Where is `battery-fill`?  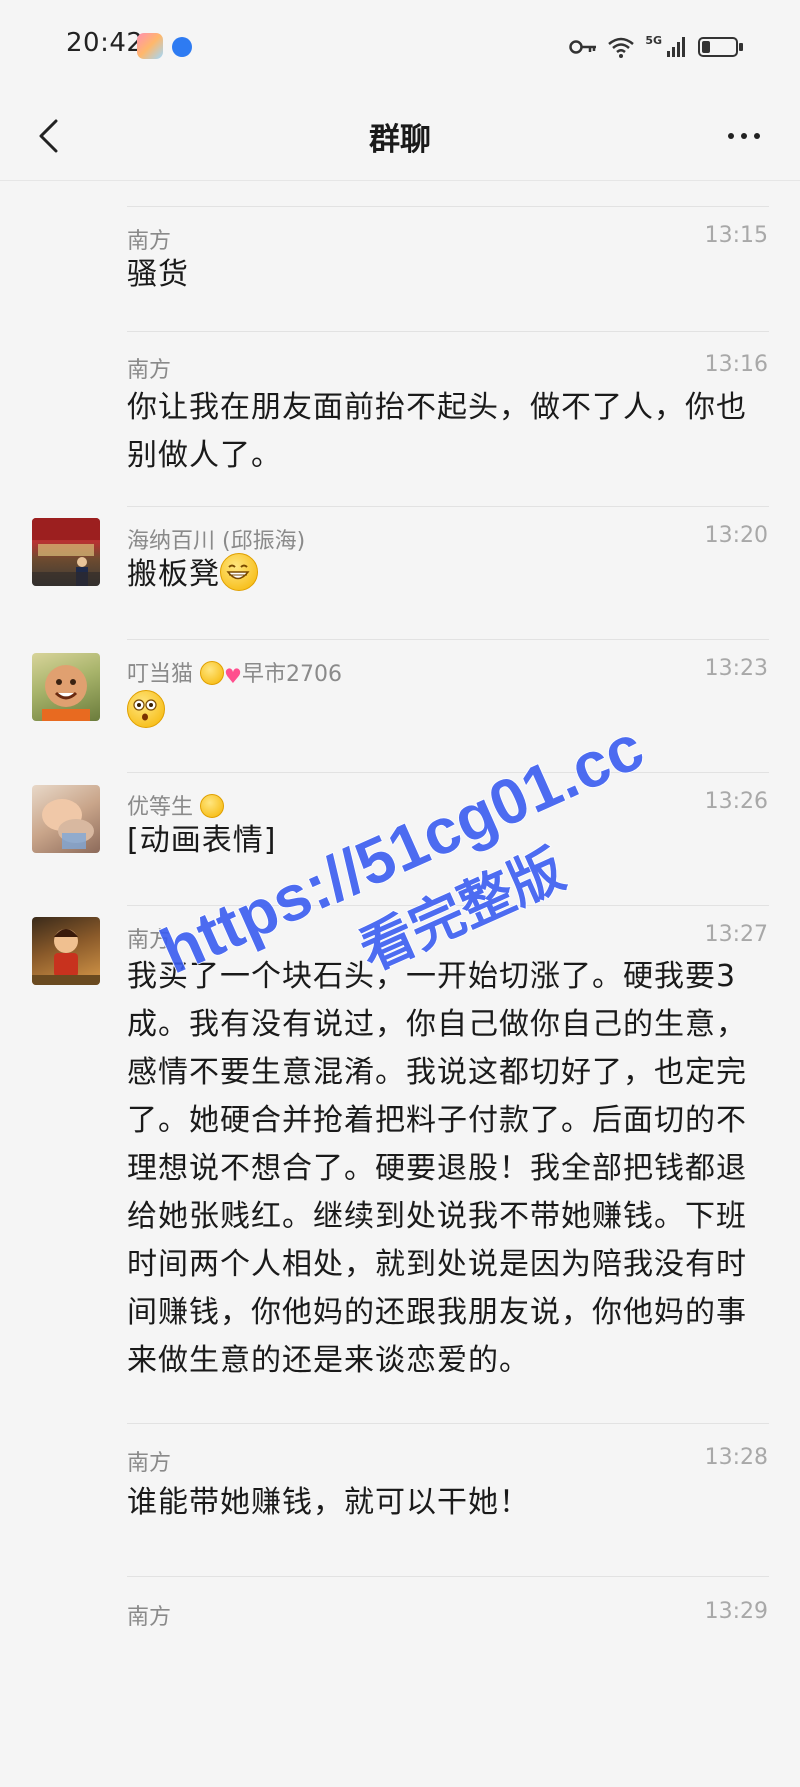 battery-fill is located at coordinates (706, 47).